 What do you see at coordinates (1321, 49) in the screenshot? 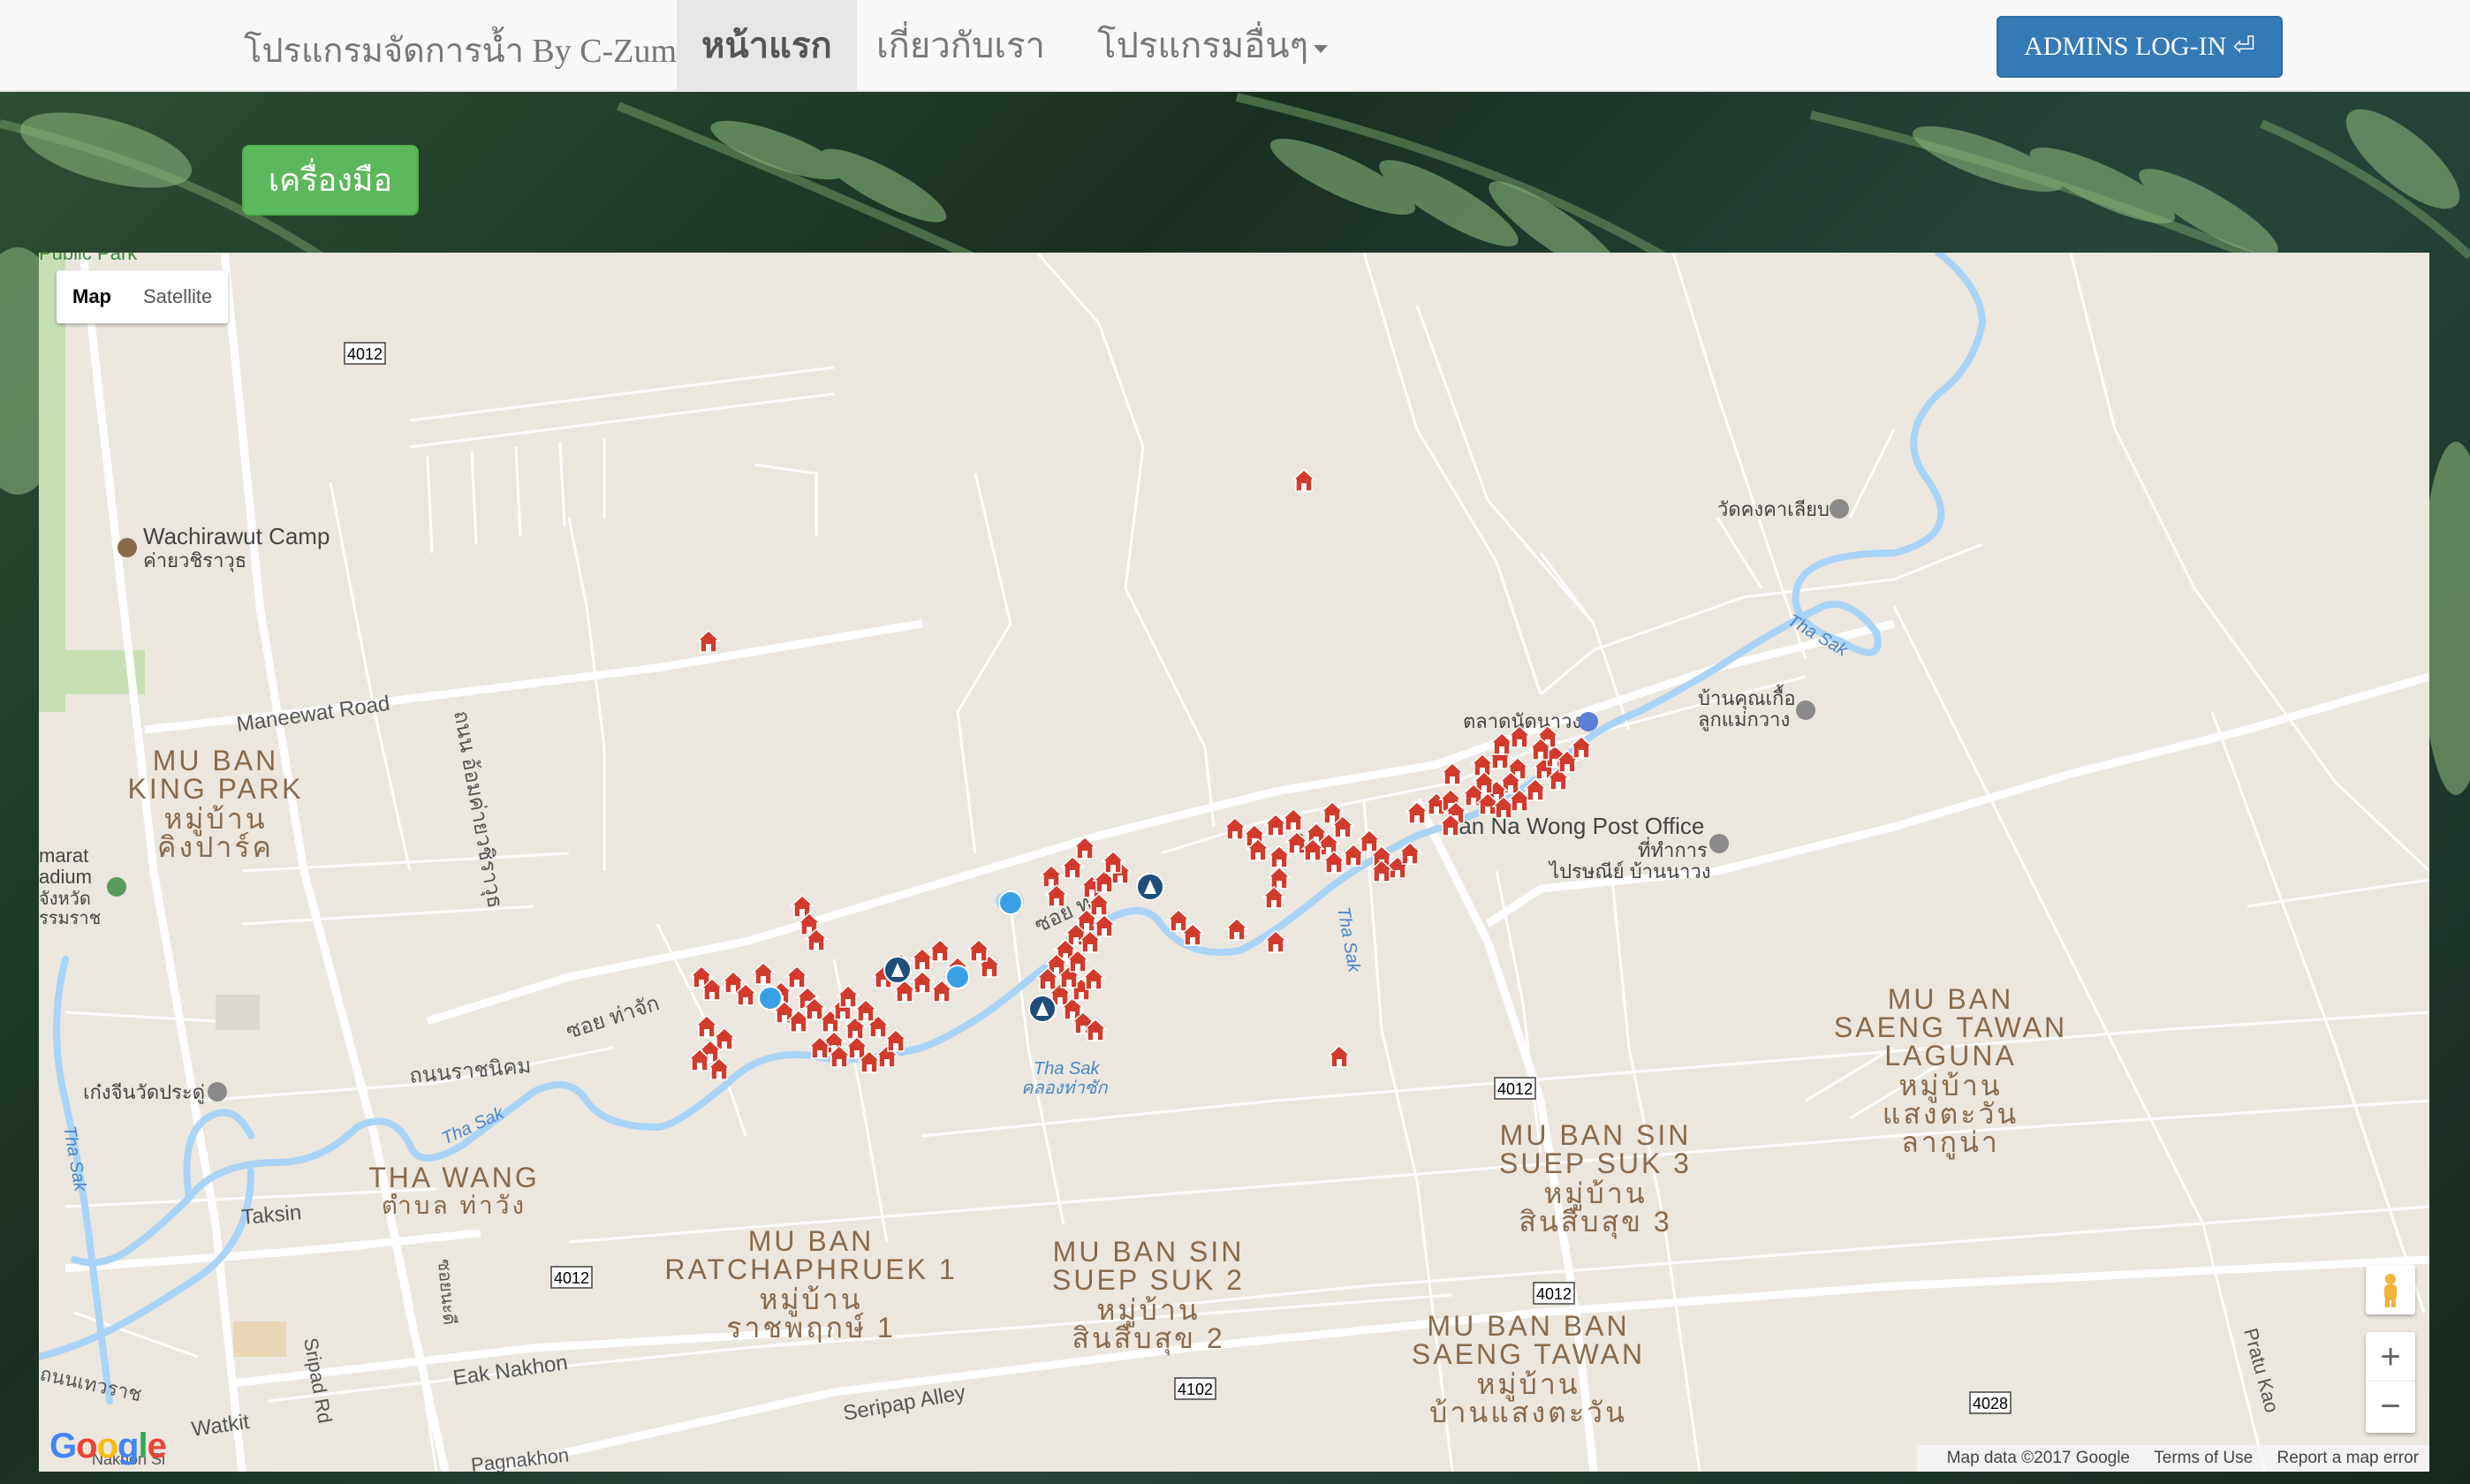
I see `caret-down-icon` at bounding box center [1321, 49].